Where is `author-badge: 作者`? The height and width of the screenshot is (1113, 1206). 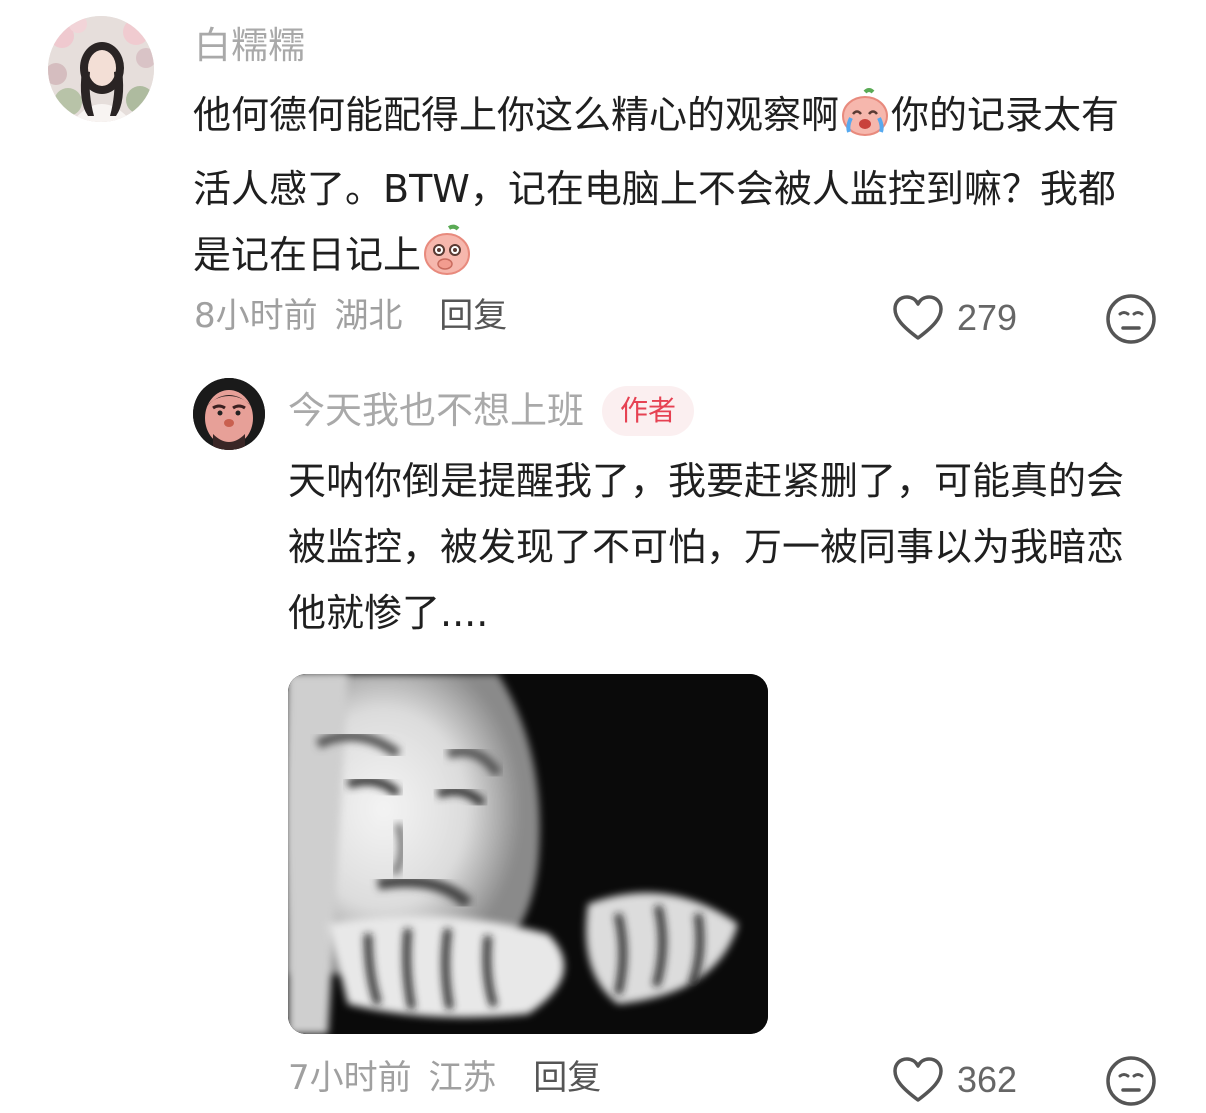
author-badge: 作者 is located at coordinates (648, 411).